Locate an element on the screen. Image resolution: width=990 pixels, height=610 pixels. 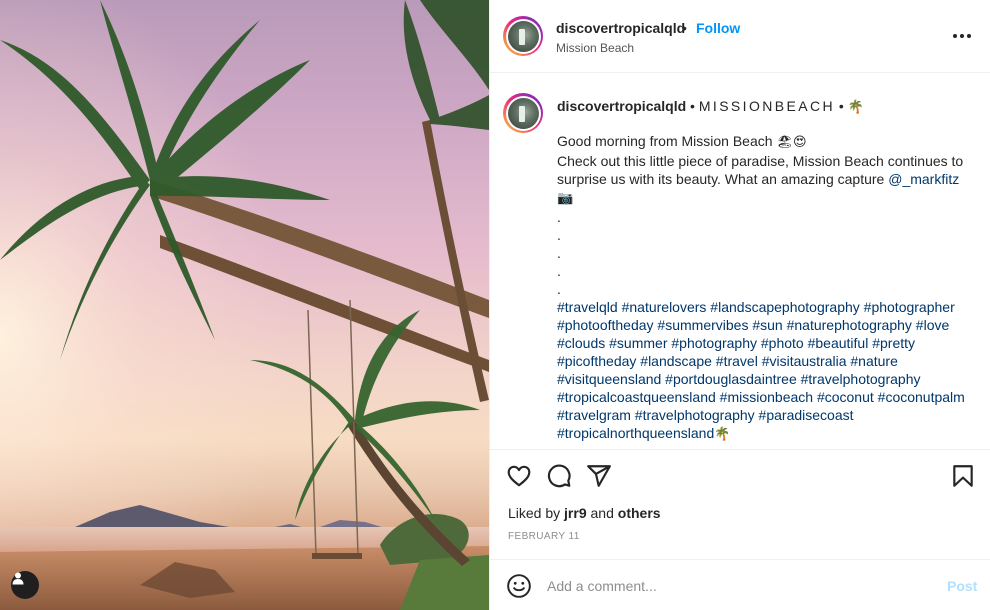
mention-link: @_markfitz is located at coordinates (923, 179).